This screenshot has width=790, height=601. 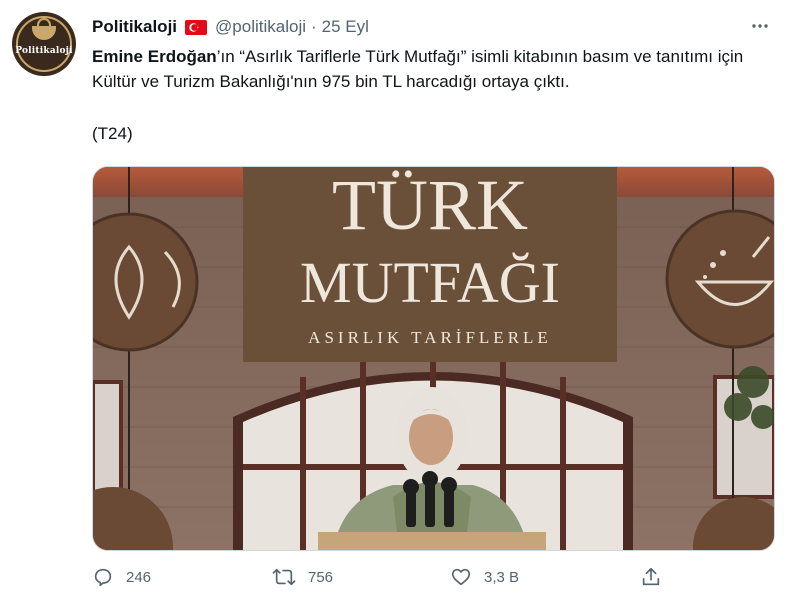 I want to click on more-options-icon, so click(x=760, y=28).